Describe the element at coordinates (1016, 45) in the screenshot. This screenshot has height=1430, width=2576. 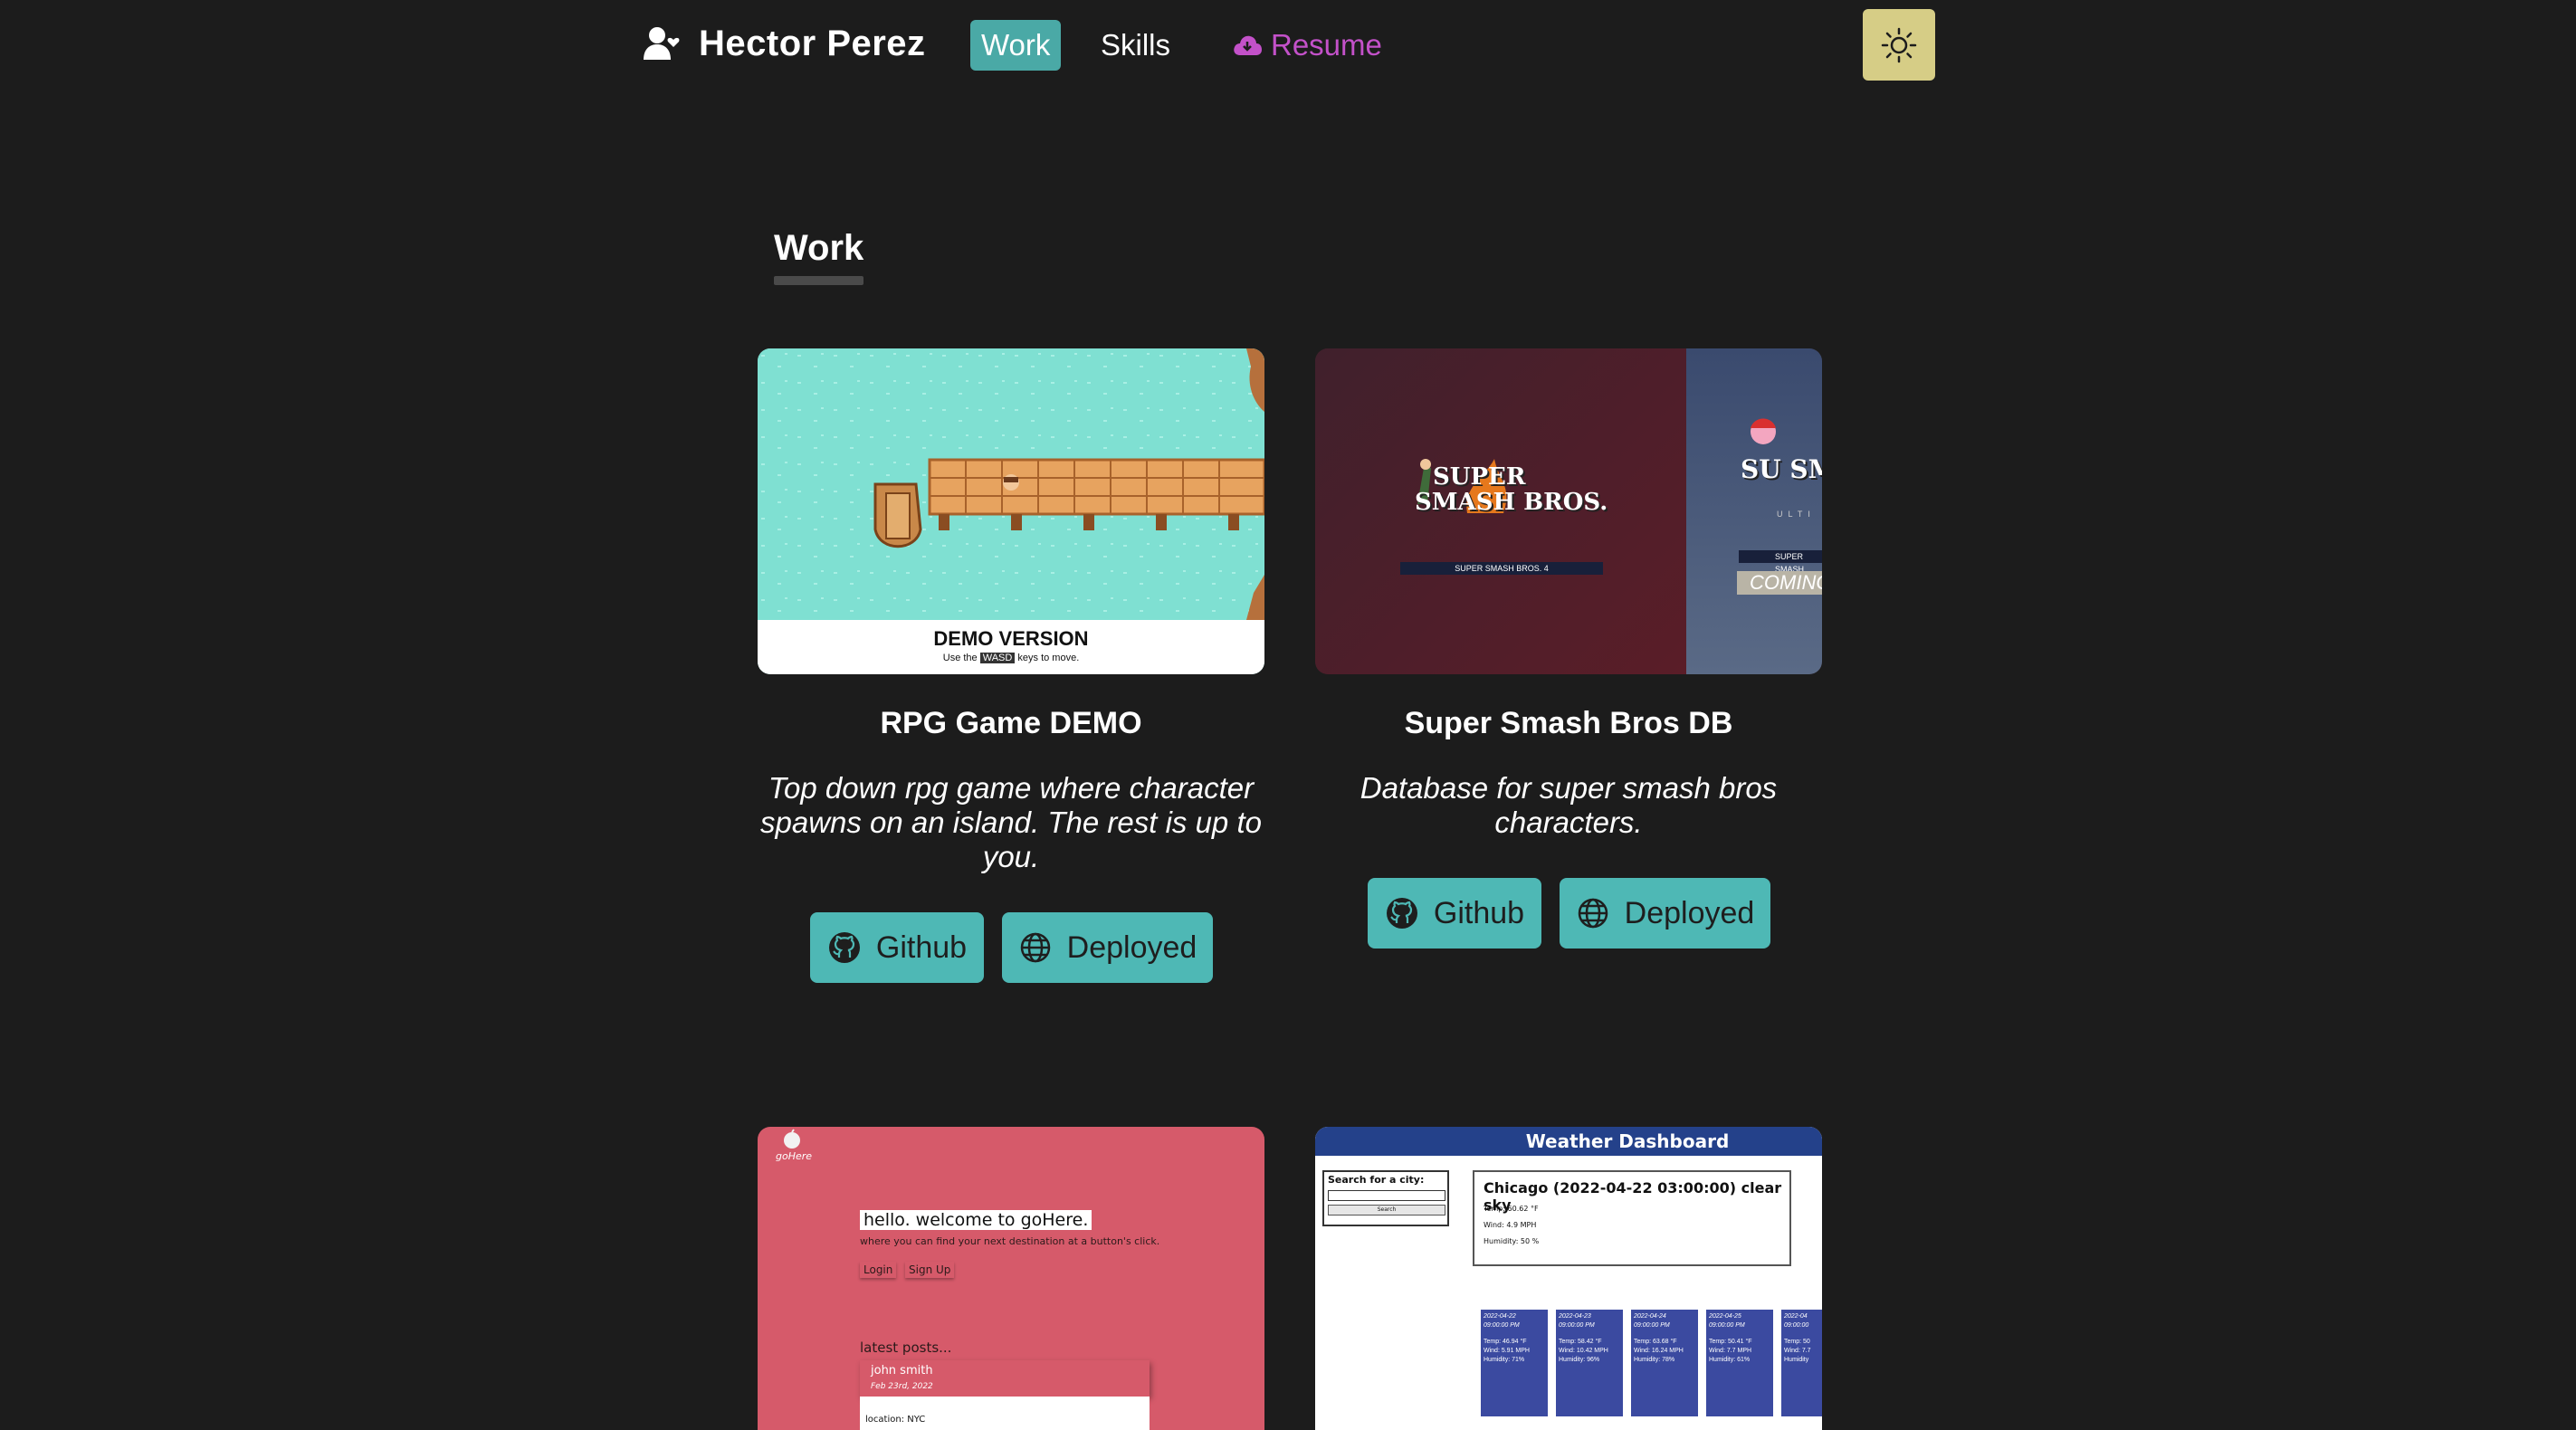
I see `nav-work-link: Work` at that location.